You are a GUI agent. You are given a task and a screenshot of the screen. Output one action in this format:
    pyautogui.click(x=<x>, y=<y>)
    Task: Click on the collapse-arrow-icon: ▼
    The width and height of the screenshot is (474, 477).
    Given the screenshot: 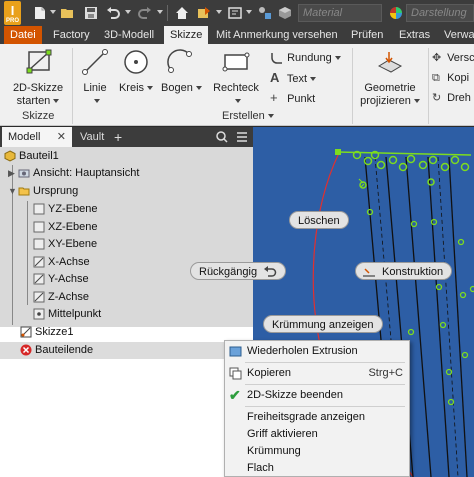 What is the action you would take?
    pyautogui.click(x=12, y=191)
    